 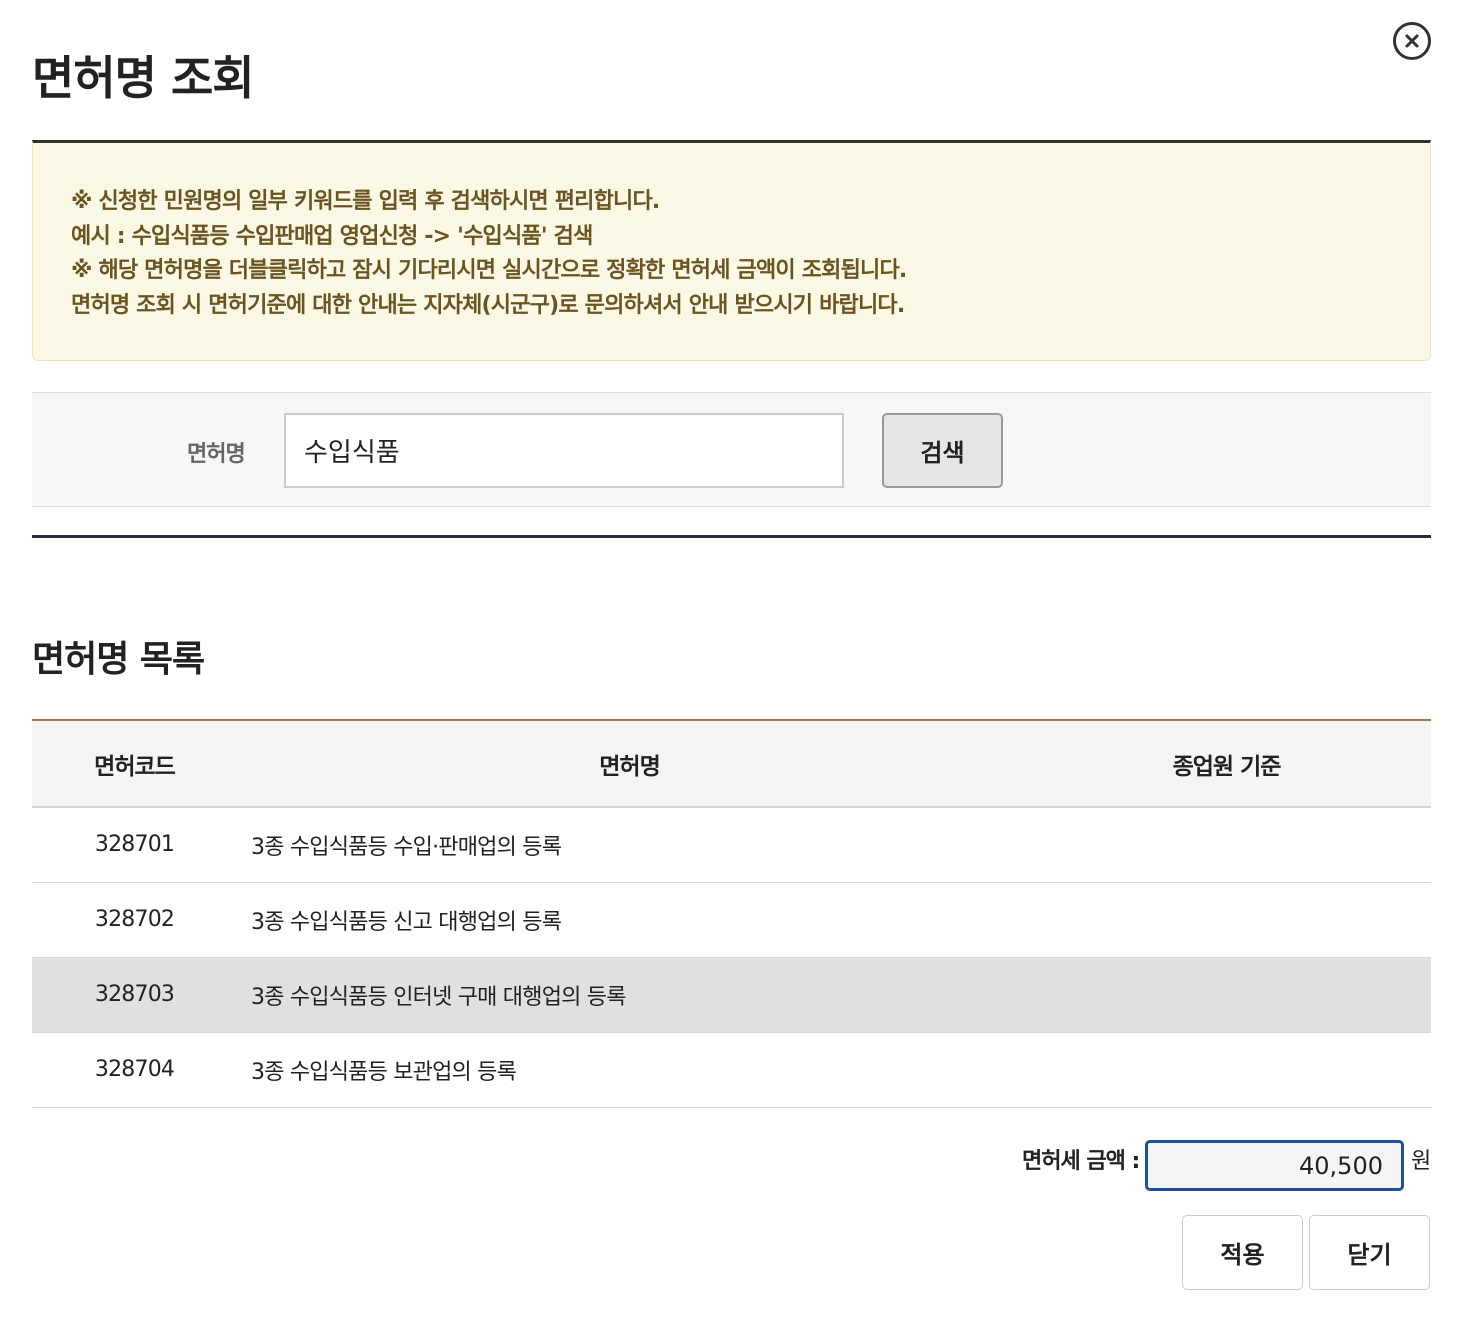 I want to click on table-row: 328702 3종 수입식품등 신고 대행업의 등록, so click(x=731, y=920).